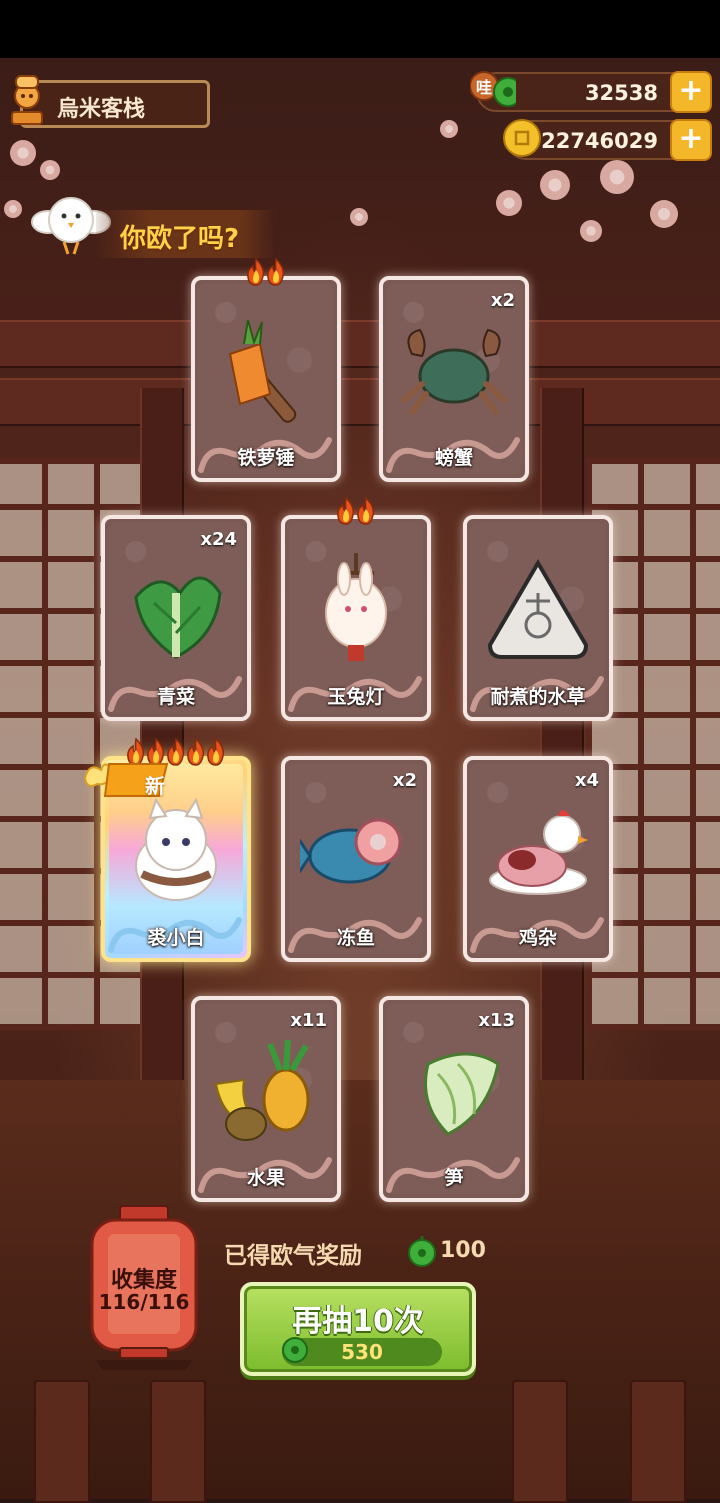 The width and height of the screenshot is (720, 1503). What do you see at coordinates (262, 1090) in the screenshot?
I see `fruits-icon` at bounding box center [262, 1090].